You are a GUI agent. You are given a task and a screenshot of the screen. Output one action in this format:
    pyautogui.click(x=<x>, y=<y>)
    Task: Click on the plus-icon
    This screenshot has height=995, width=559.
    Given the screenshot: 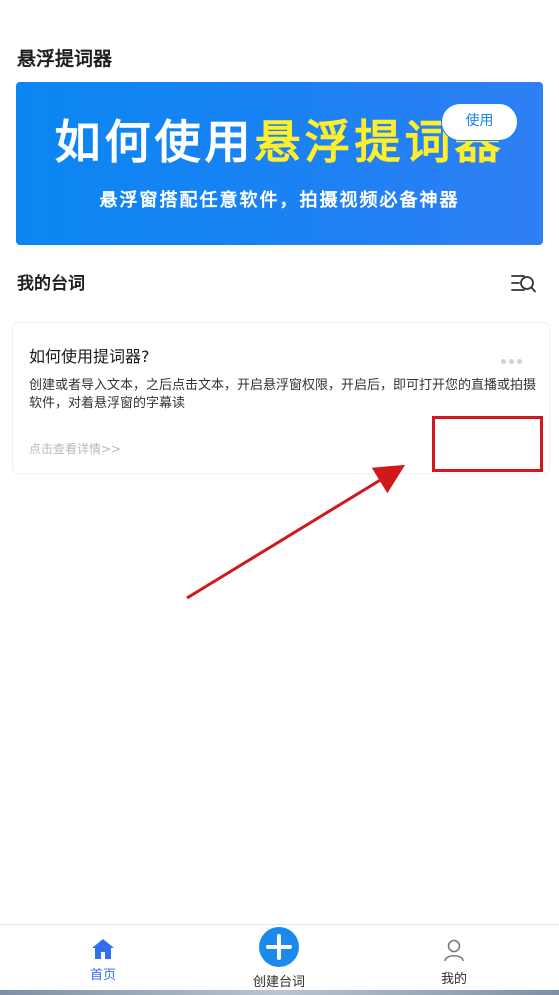 What is the action you would take?
    pyautogui.click(x=279, y=947)
    